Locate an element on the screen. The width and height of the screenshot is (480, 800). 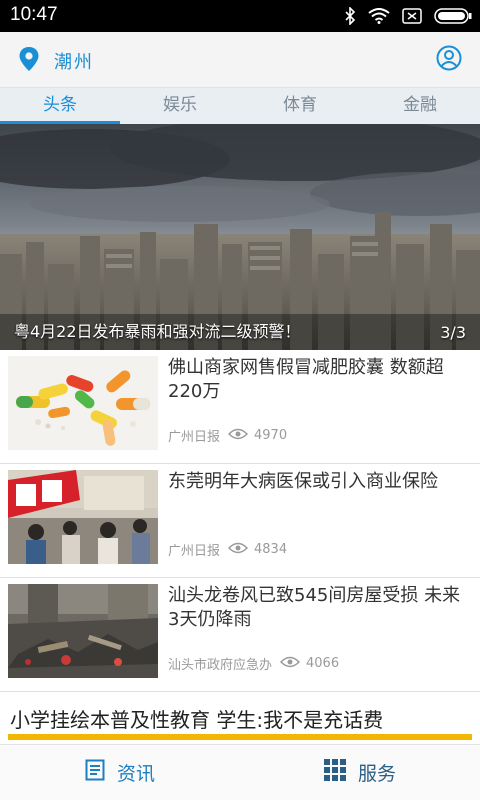
sim-icon is located at coordinates (412, 16).